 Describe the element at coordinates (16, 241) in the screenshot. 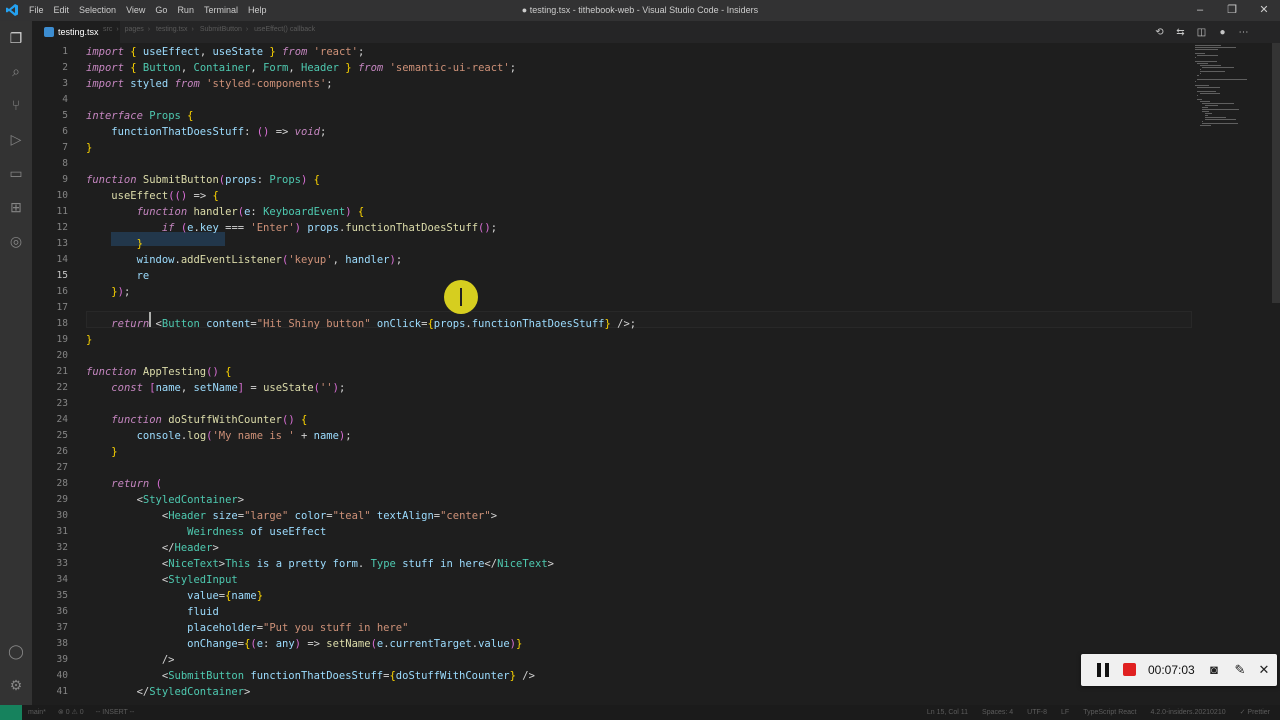

I see `git-icon: ◎` at that location.